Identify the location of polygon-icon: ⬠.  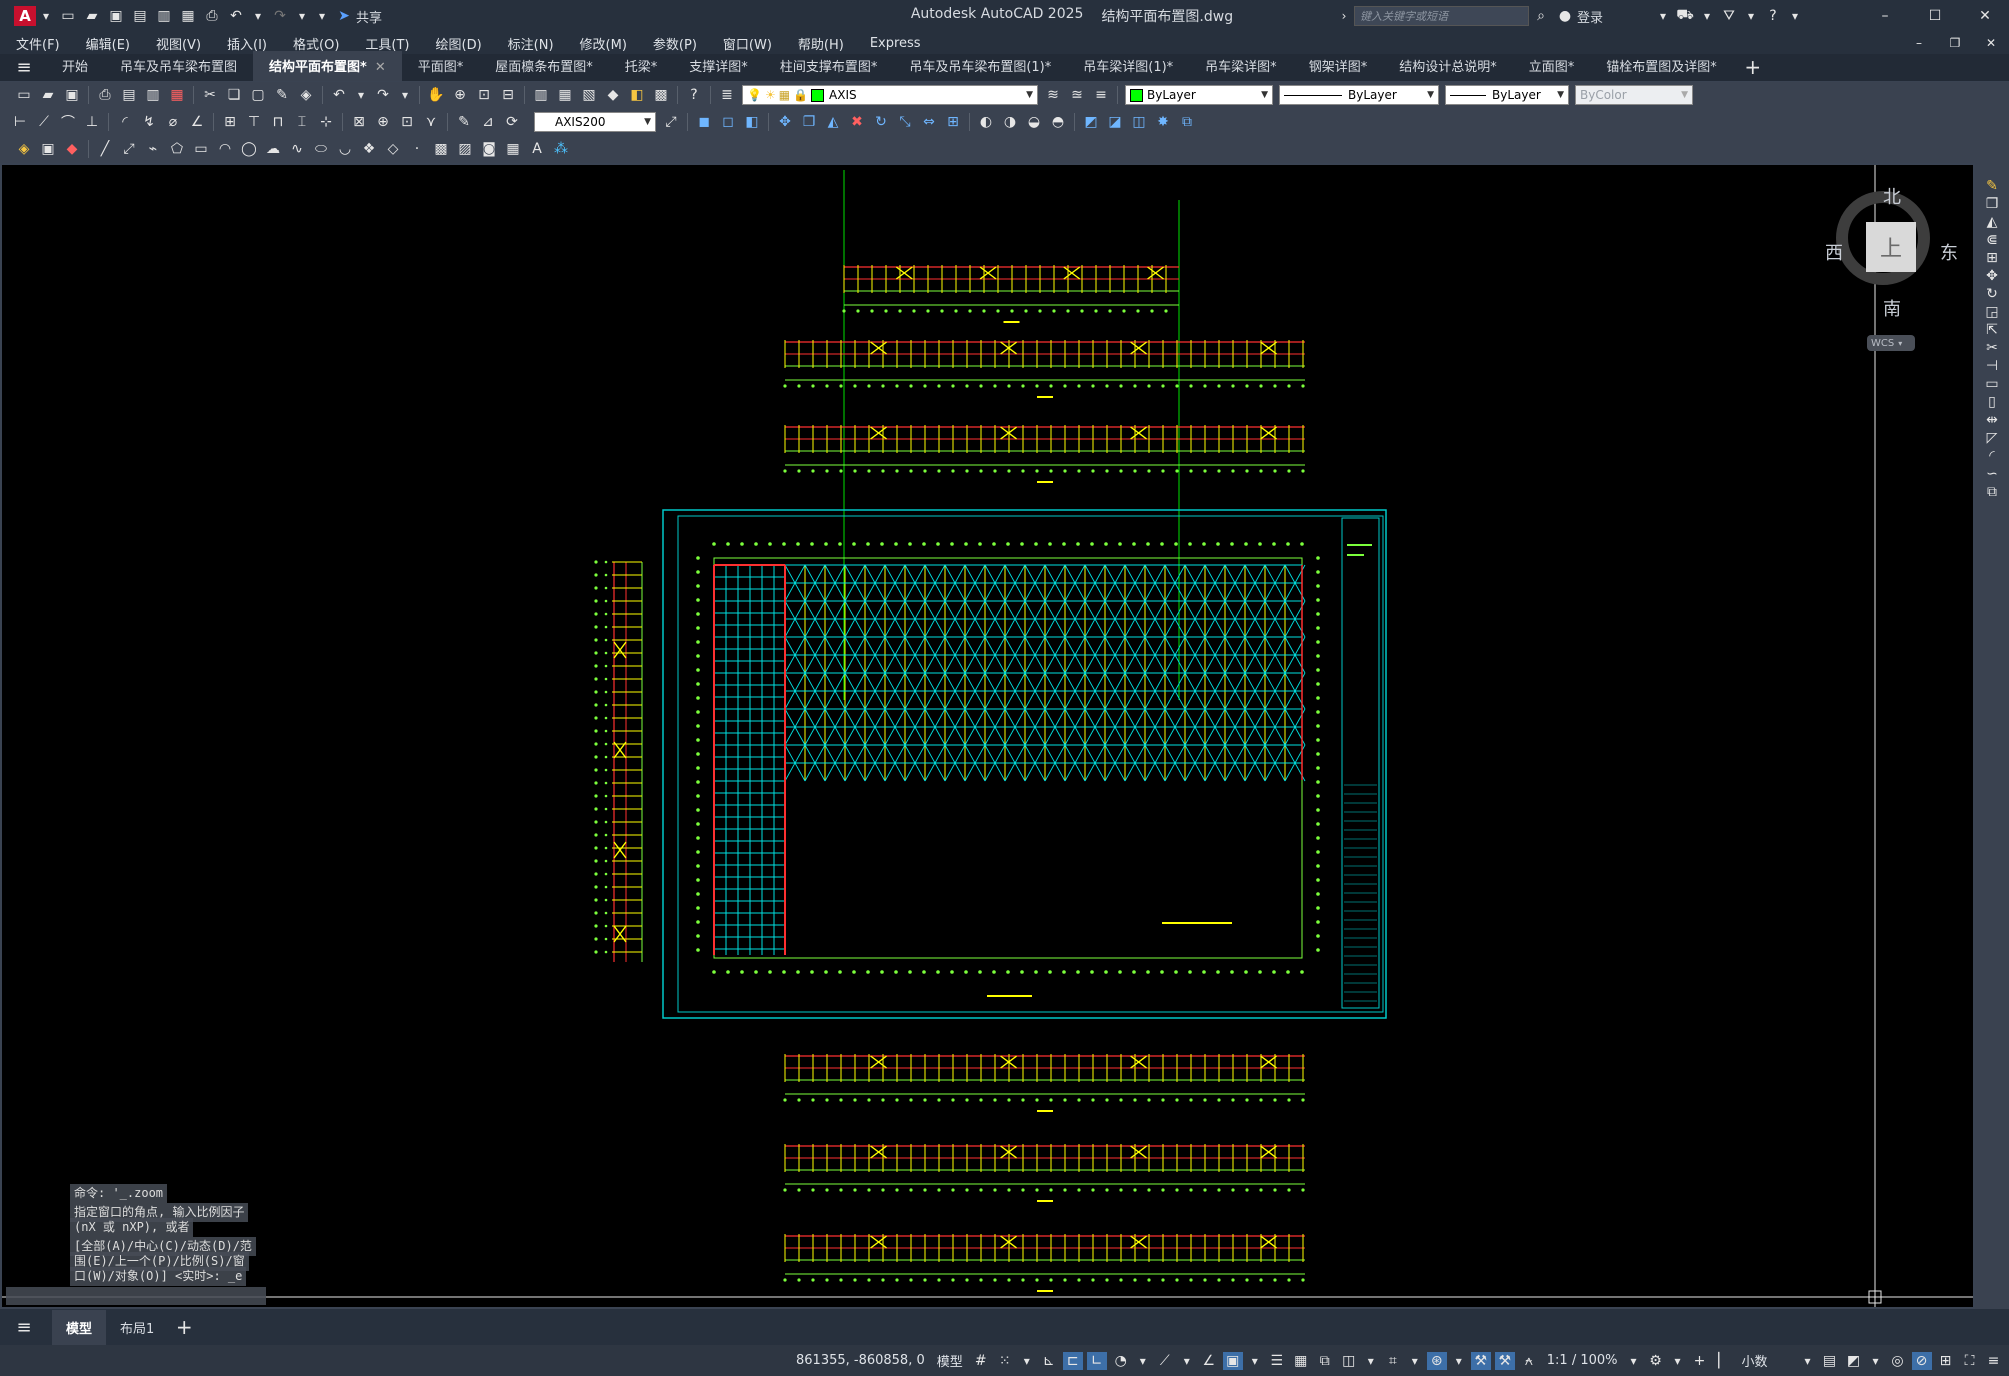
(177, 149).